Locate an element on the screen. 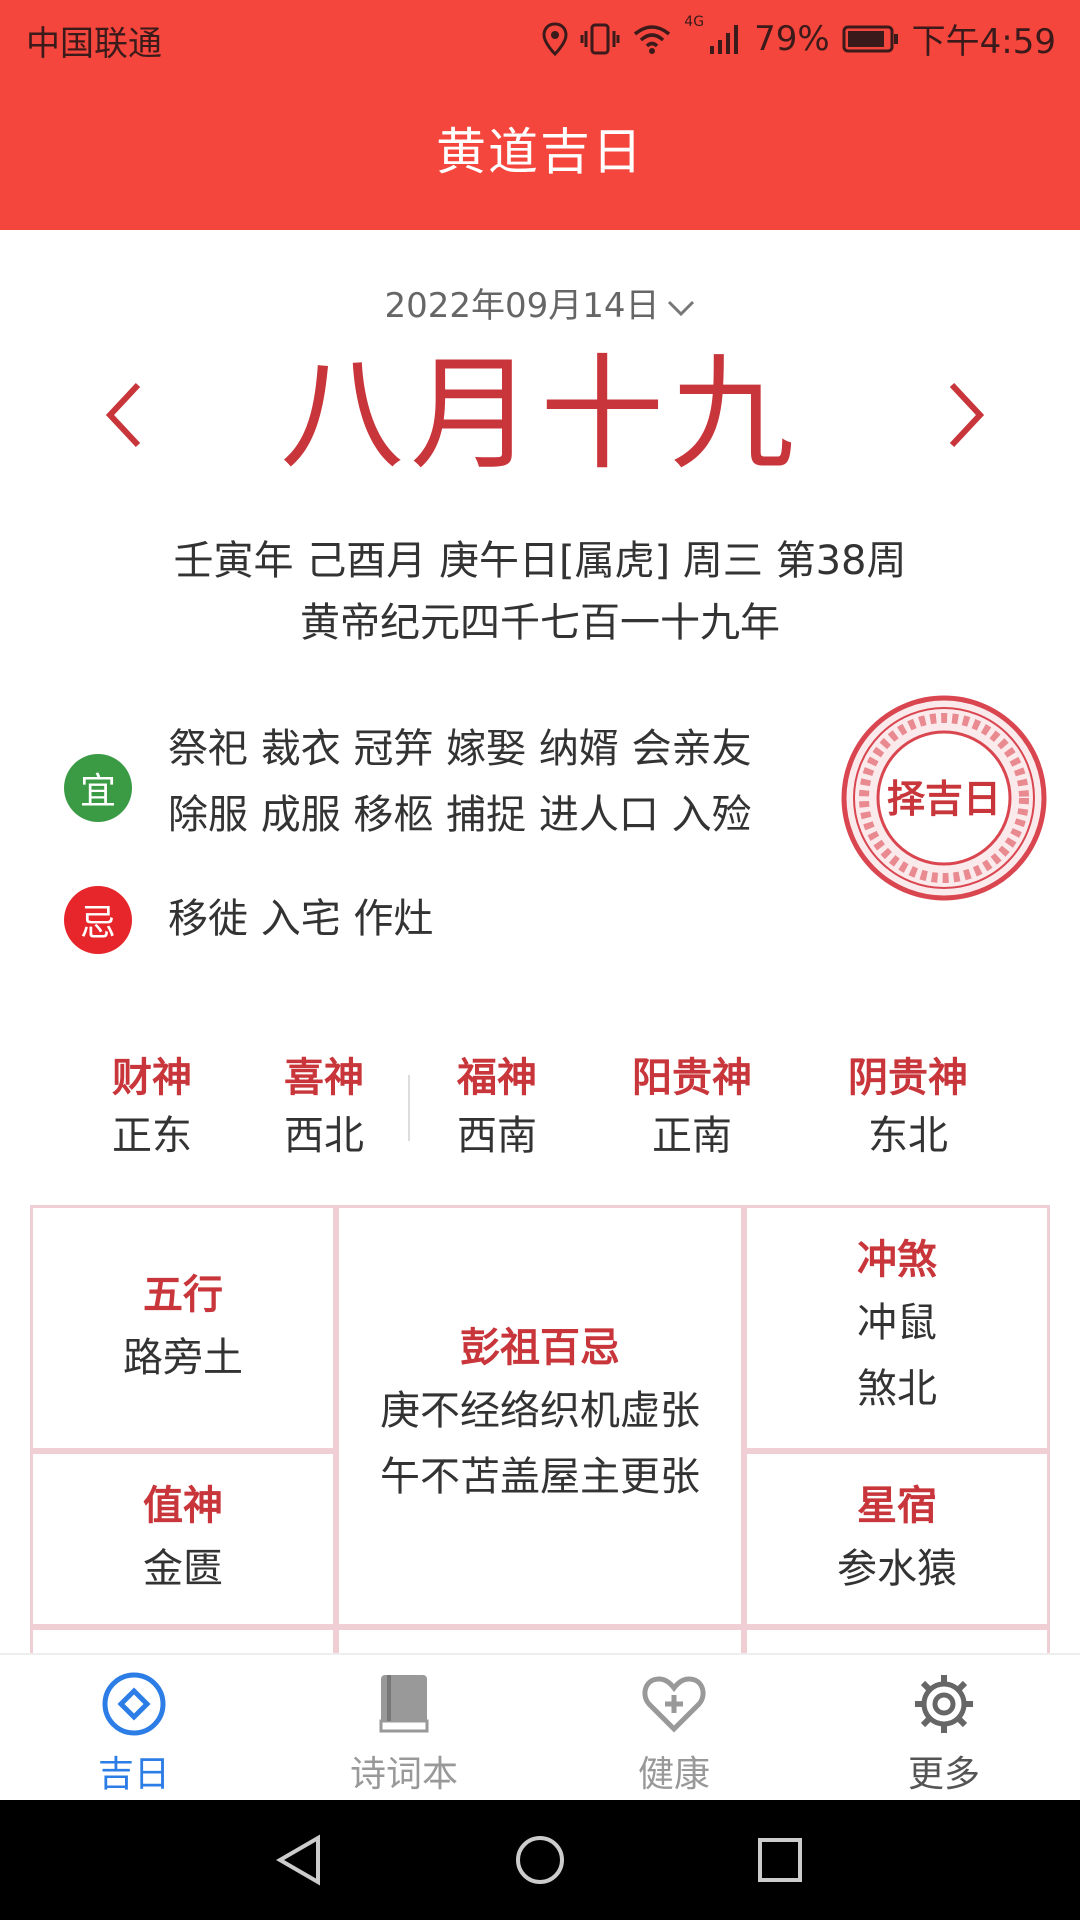 Image resolution: width=1080 pixels, height=1920 pixels. tab-jiri: 吉日 is located at coordinates (134, 1734).